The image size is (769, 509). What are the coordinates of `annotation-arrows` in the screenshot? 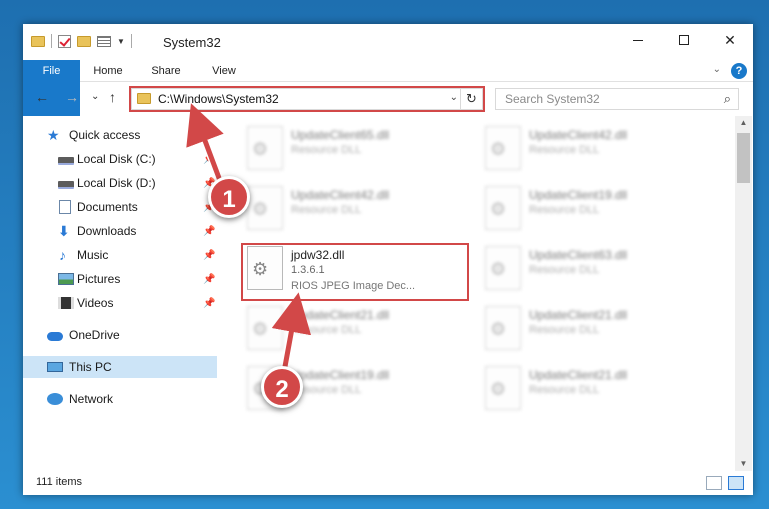 It's located at (249, 239).